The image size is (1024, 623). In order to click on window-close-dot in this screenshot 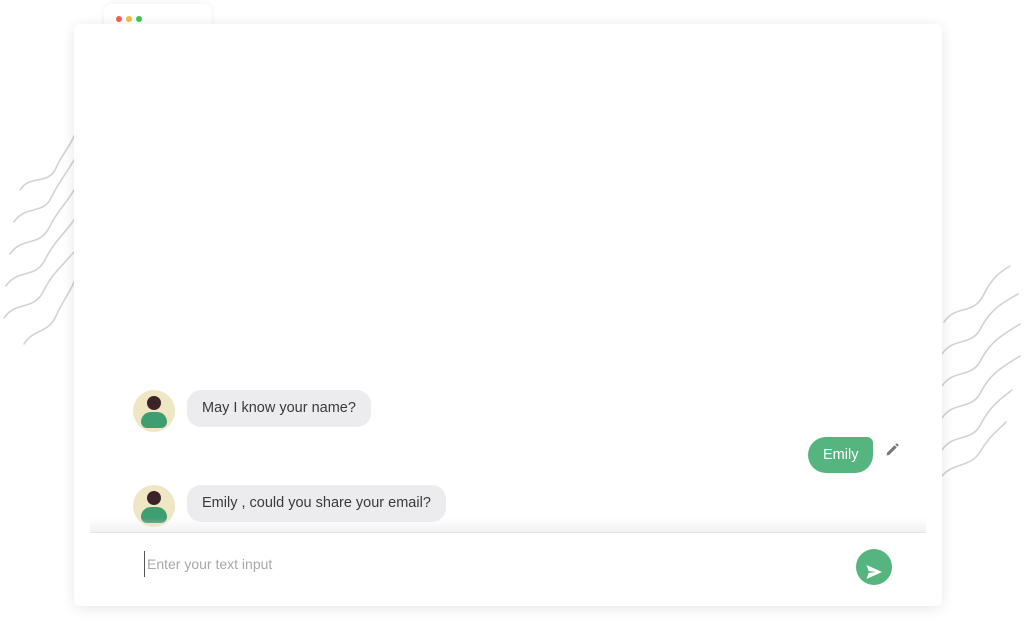, I will do `click(119, 19)`.